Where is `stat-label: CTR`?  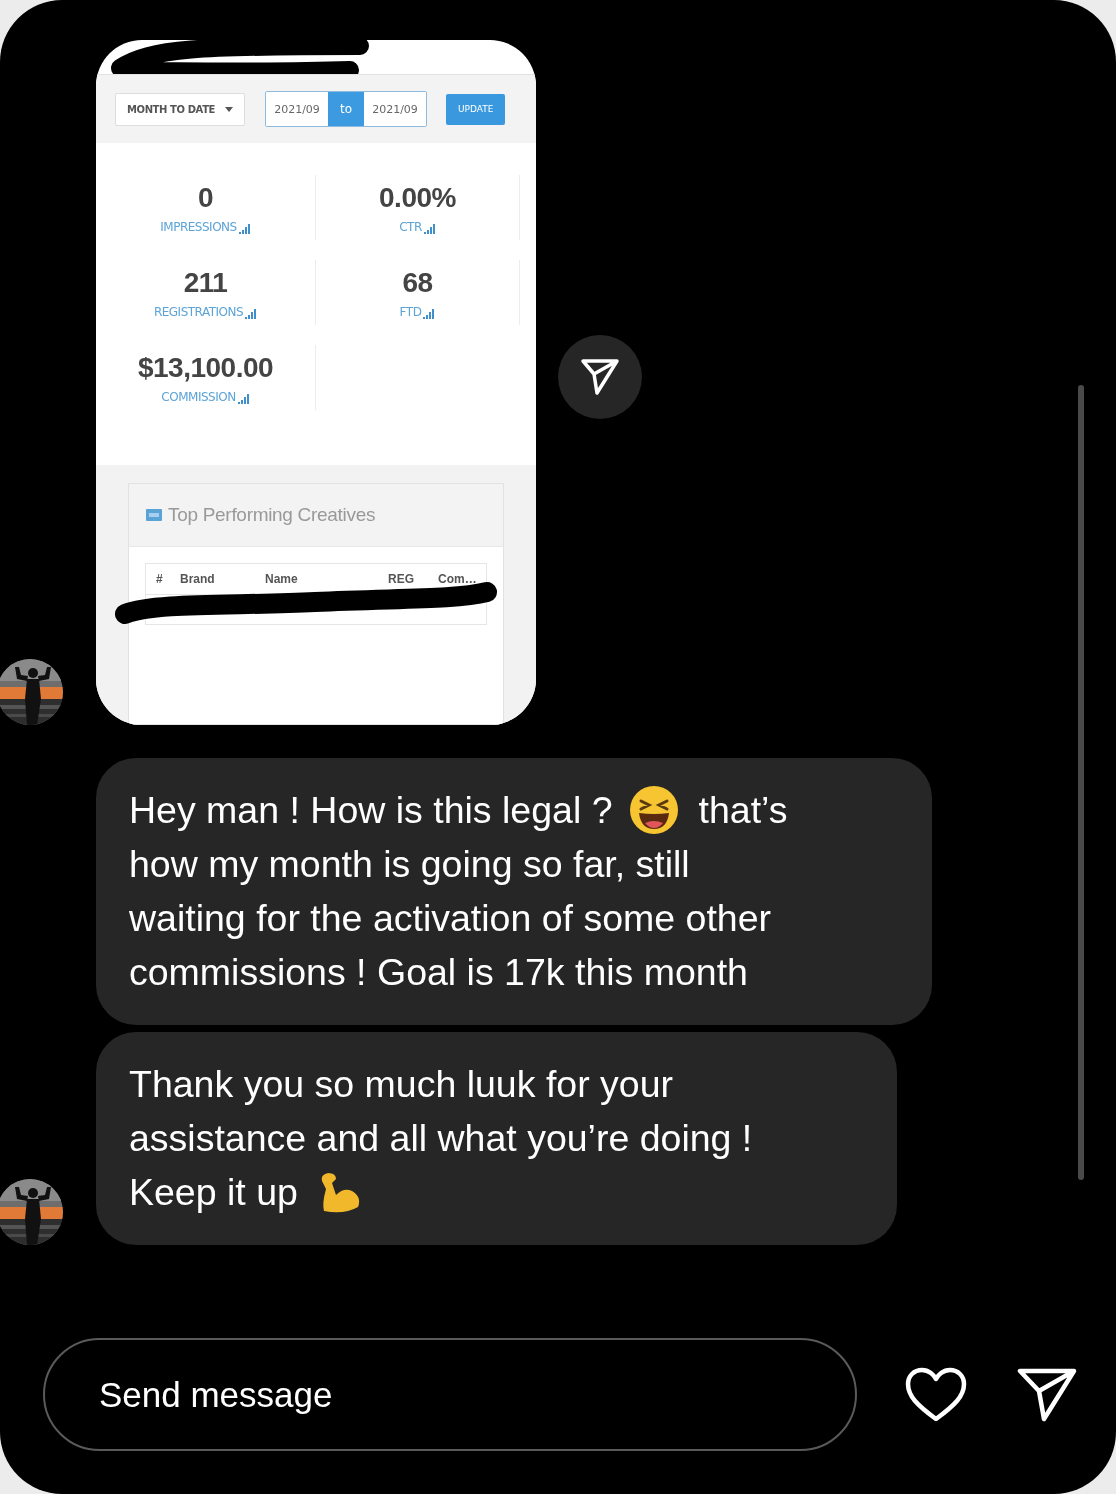 stat-label: CTR is located at coordinates (410, 226).